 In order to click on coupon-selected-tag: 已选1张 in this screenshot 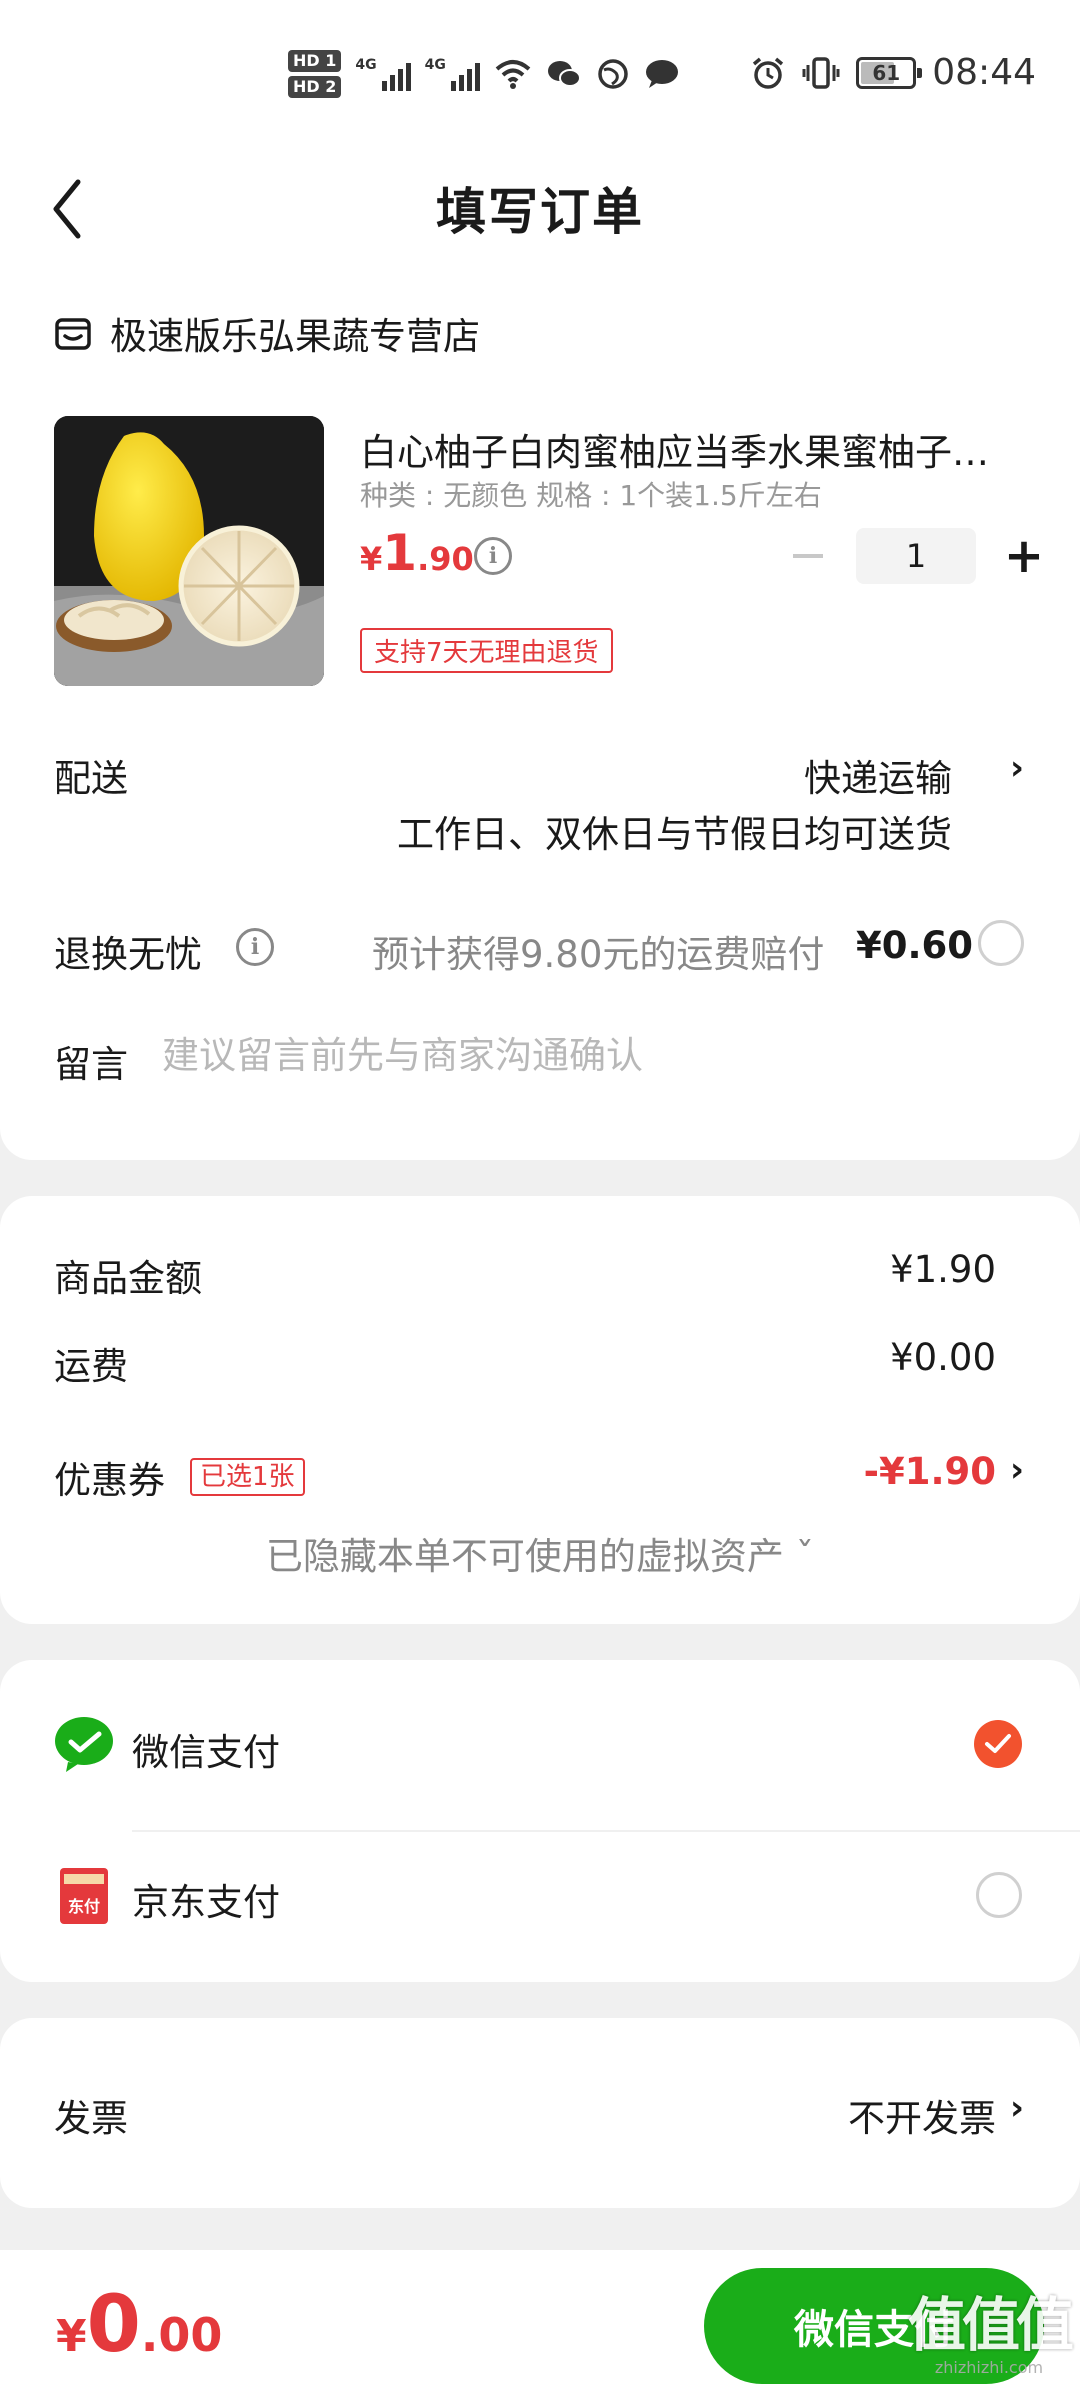, I will do `click(247, 1477)`.